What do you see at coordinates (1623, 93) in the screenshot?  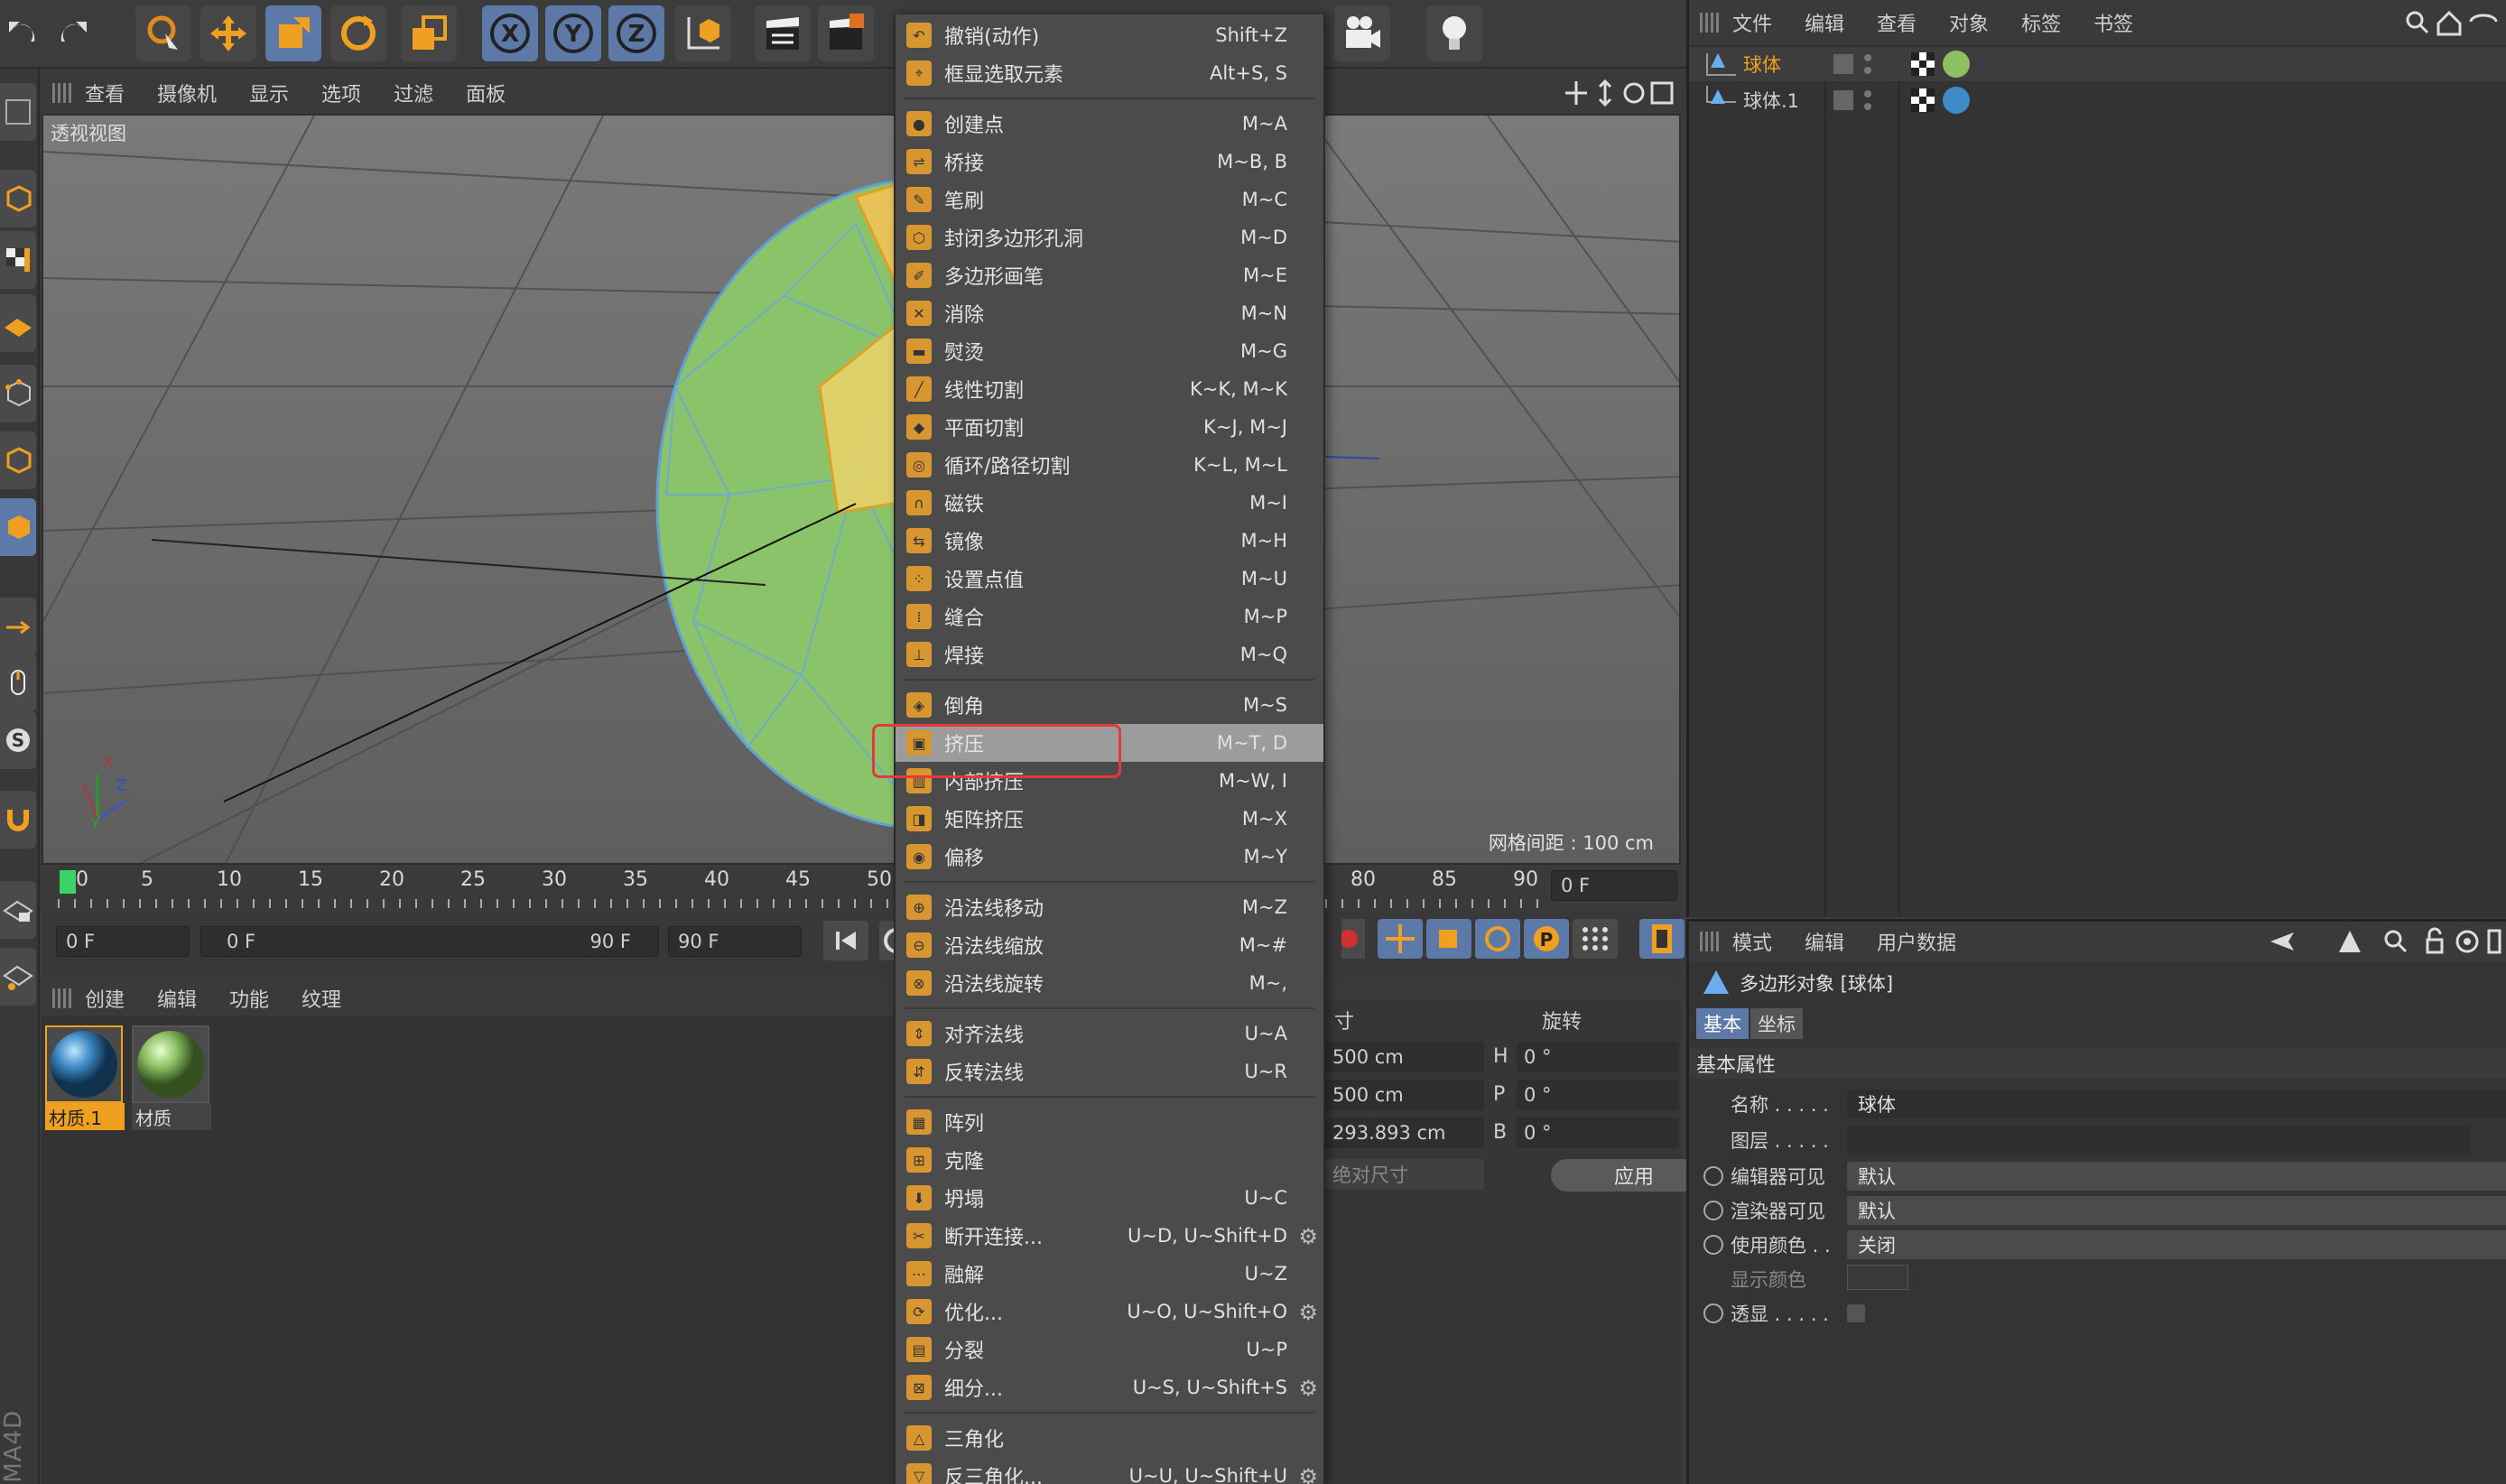 I see `viewport-nav-icons` at bounding box center [1623, 93].